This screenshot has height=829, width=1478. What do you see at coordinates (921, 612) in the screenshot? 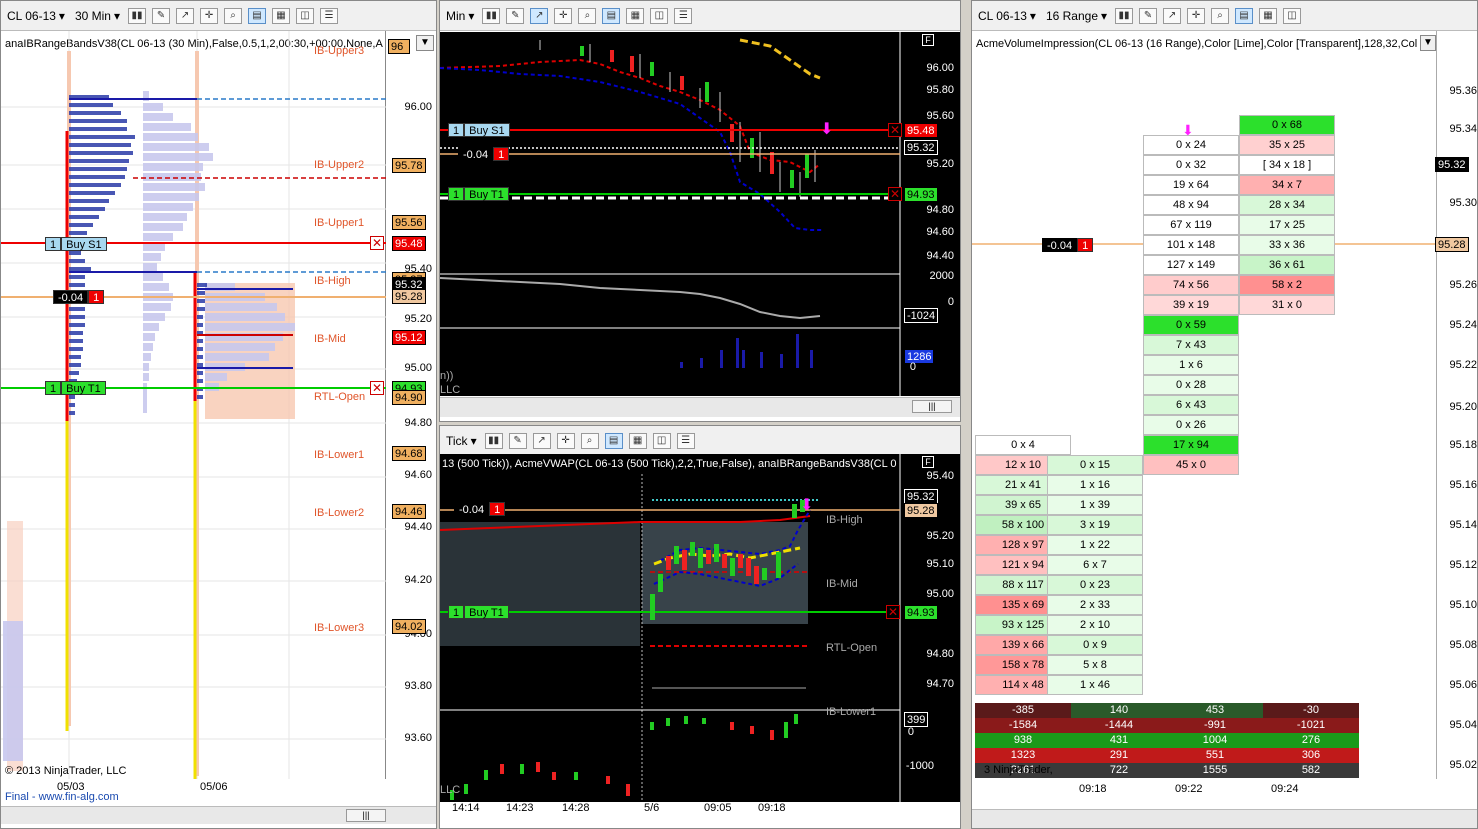
I see `price-marker-buy-t1: 94.93` at bounding box center [921, 612].